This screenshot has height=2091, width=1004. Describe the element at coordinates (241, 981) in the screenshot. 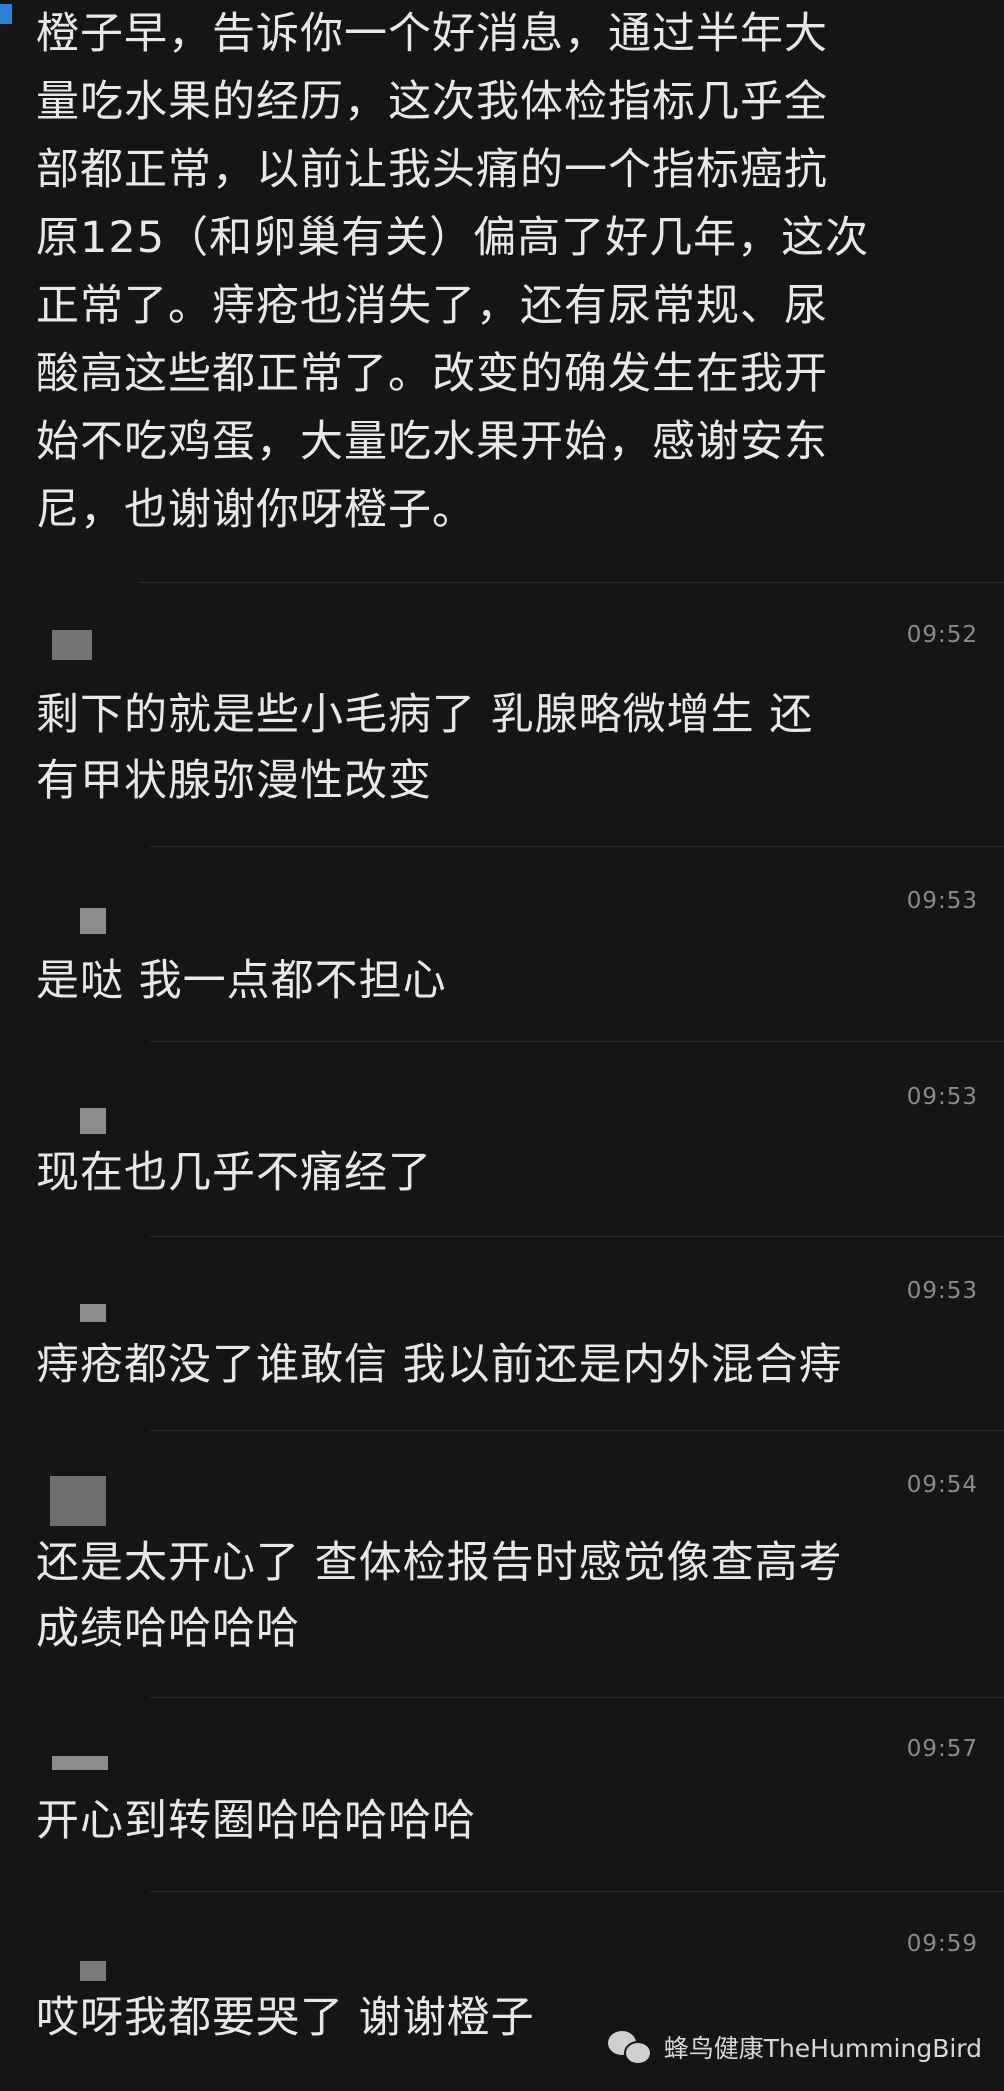

I see `message-line: 是哒 我一点都不担心` at that location.